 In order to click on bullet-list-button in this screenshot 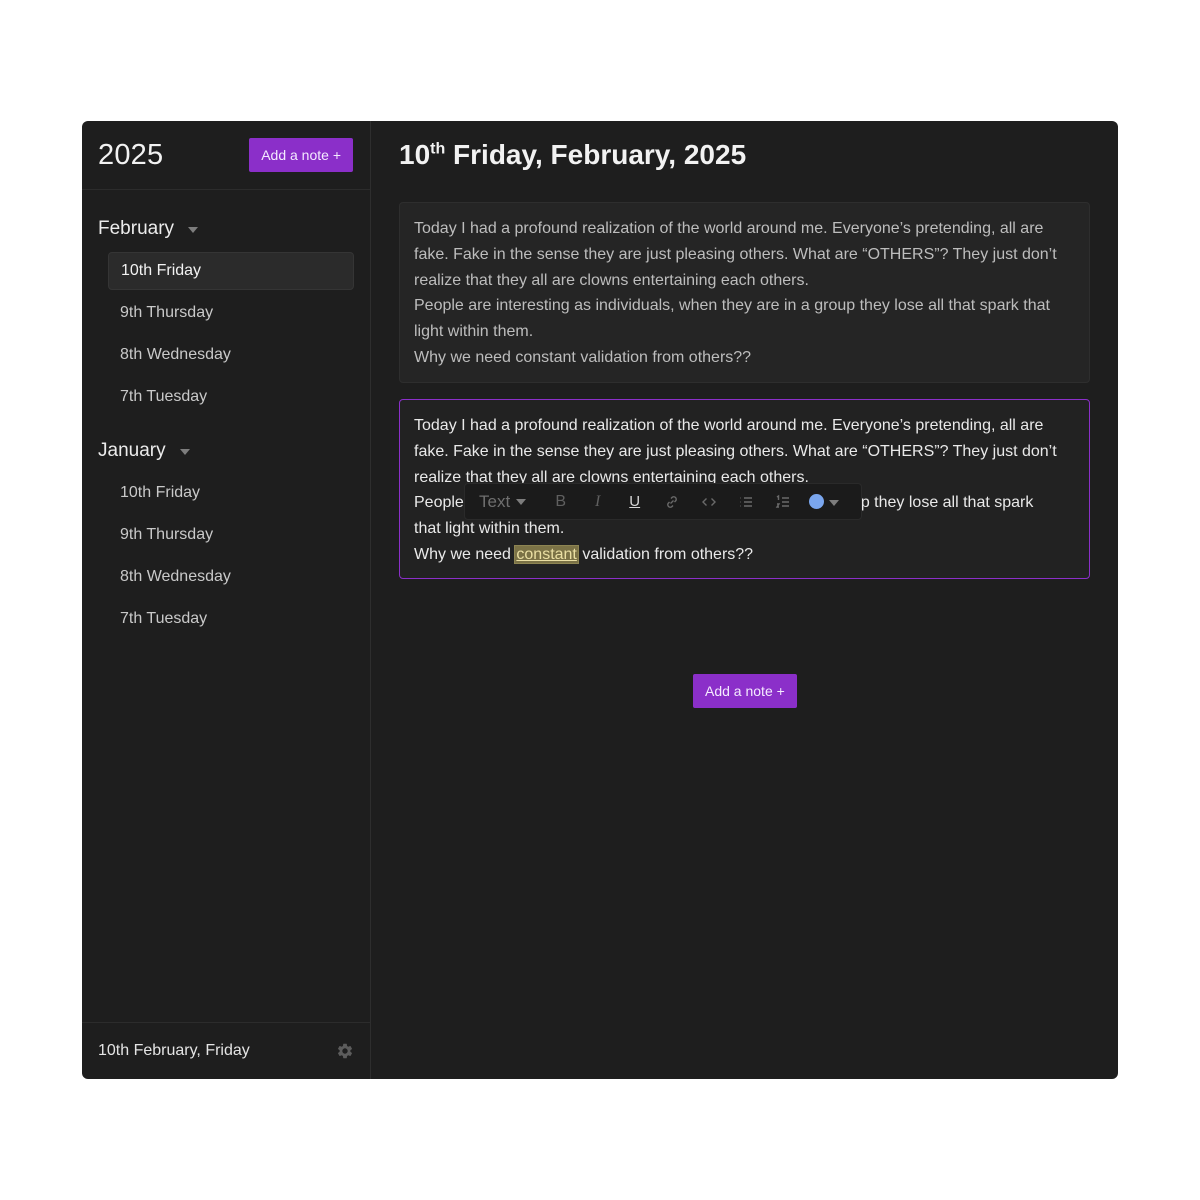, I will do `click(745, 502)`.